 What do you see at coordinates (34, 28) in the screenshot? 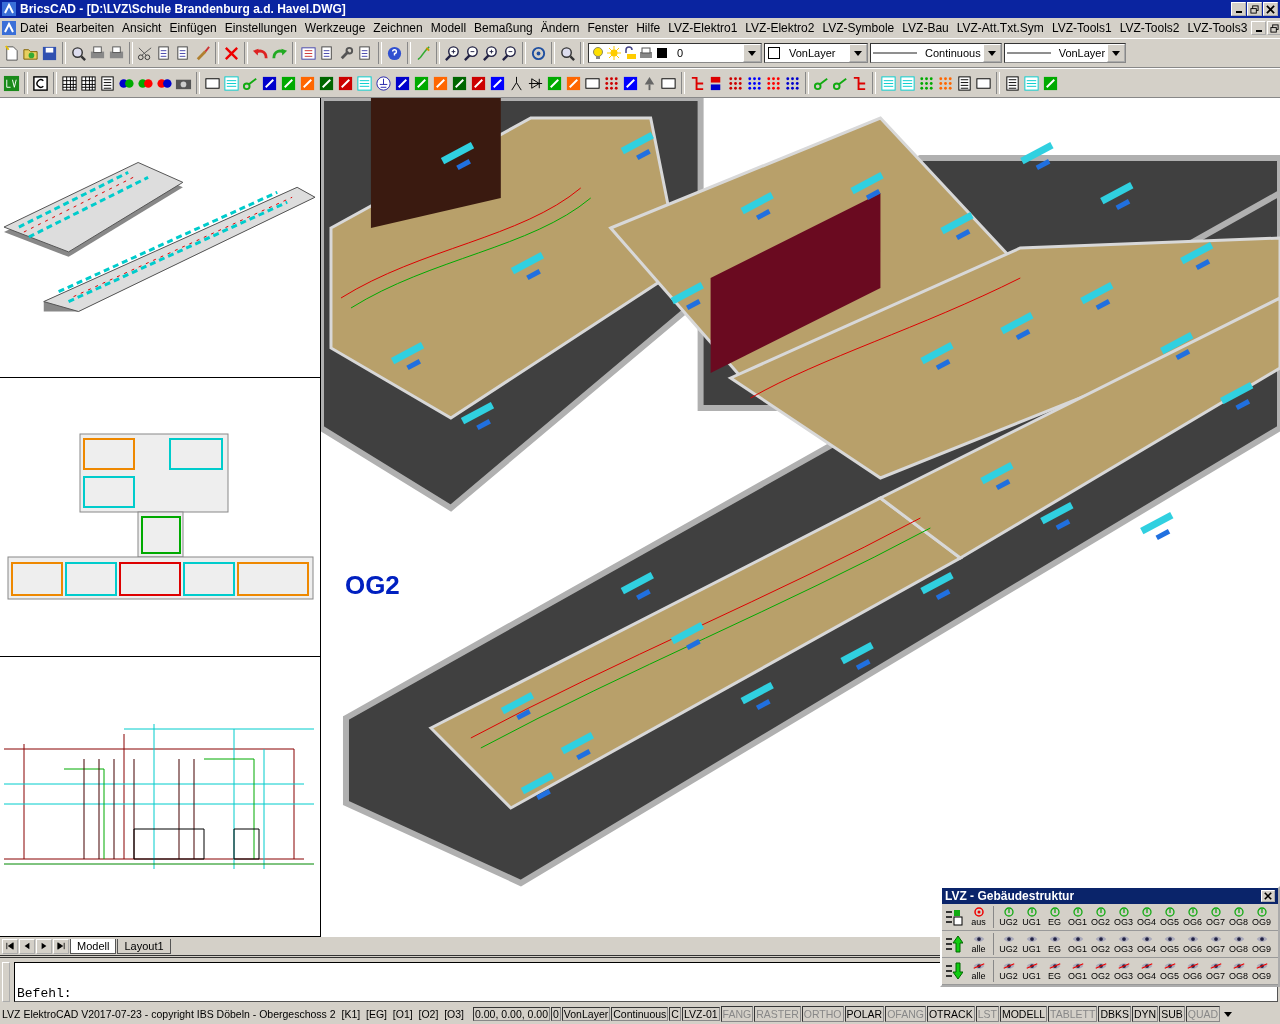
I see `menu-item: Datei` at bounding box center [34, 28].